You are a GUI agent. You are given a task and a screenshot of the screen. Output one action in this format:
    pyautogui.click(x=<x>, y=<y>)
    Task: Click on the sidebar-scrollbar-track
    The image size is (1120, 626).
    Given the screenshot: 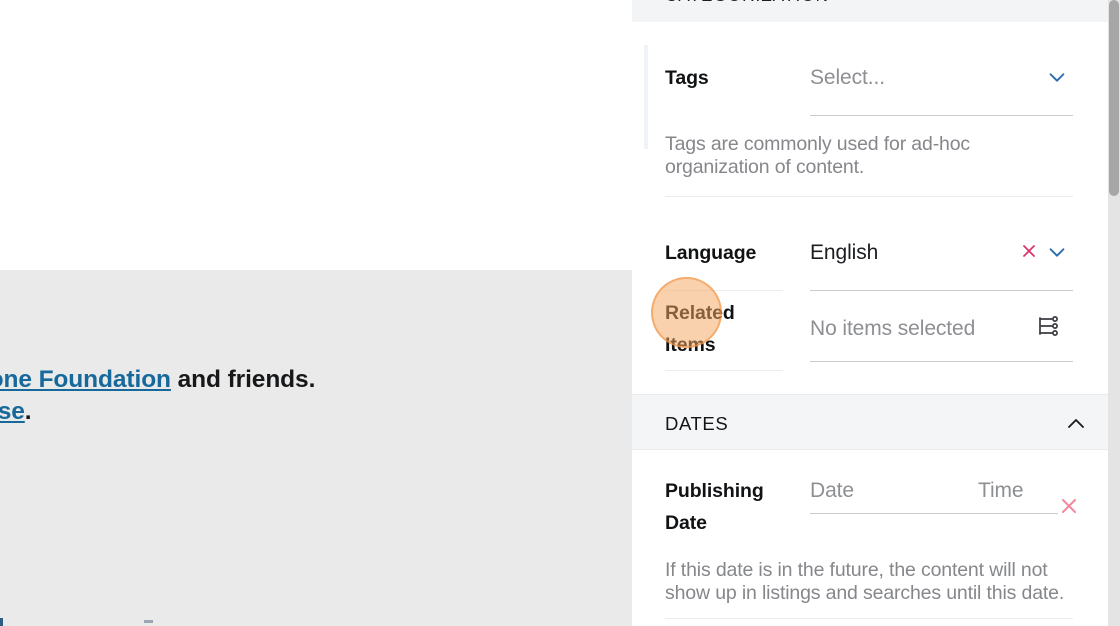 What is the action you would take?
    pyautogui.click(x=1114, y=313)
    